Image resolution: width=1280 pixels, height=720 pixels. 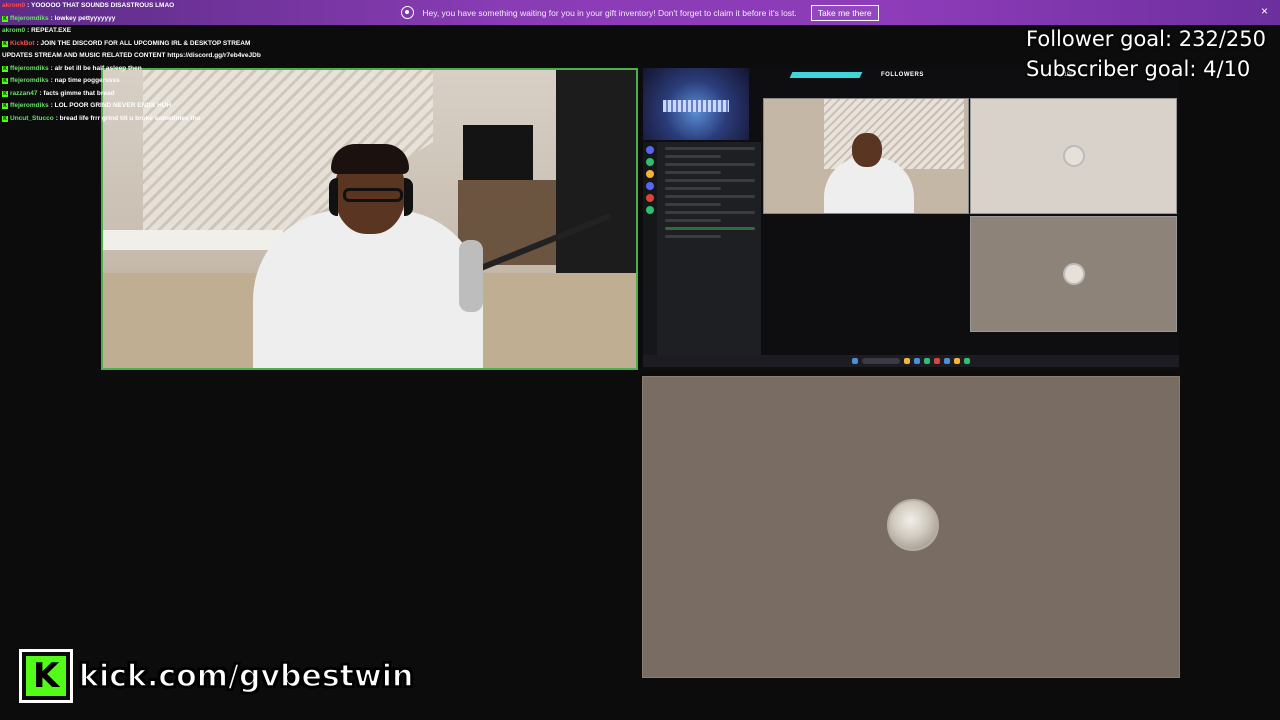 What do you see at coordinates (917, 361) in the screenshot?
I see `browser-icon` at bounding box center [917, 361].